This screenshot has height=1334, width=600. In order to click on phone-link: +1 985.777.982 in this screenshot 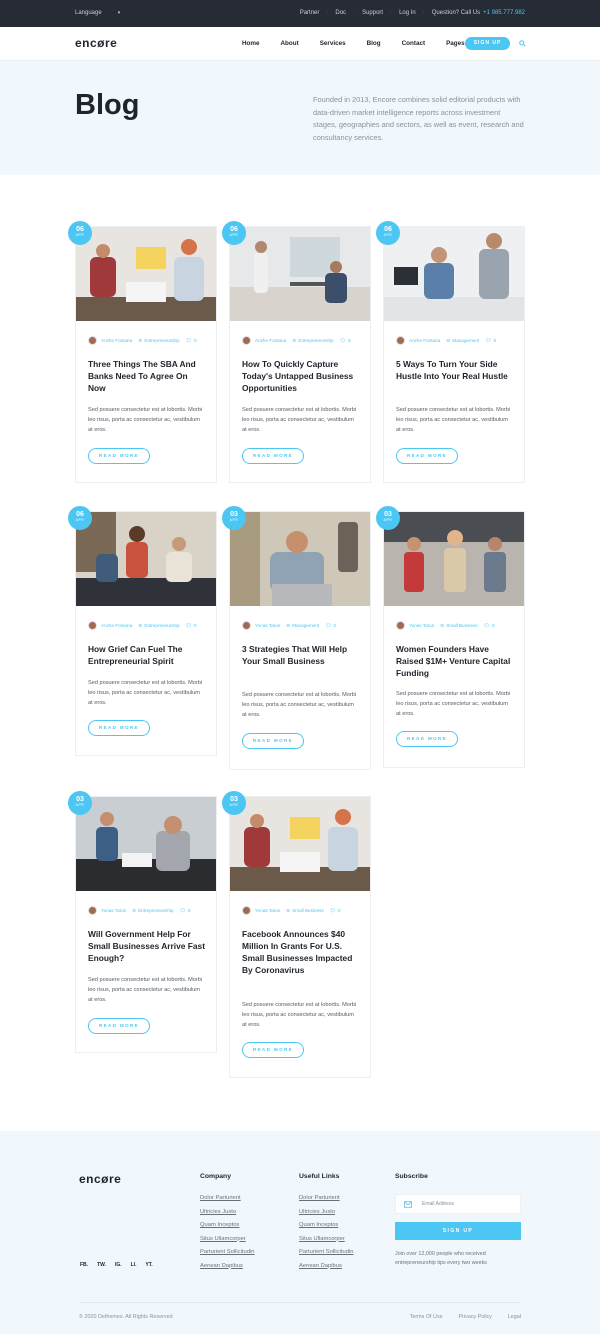, I will do `click(504, 13)`.